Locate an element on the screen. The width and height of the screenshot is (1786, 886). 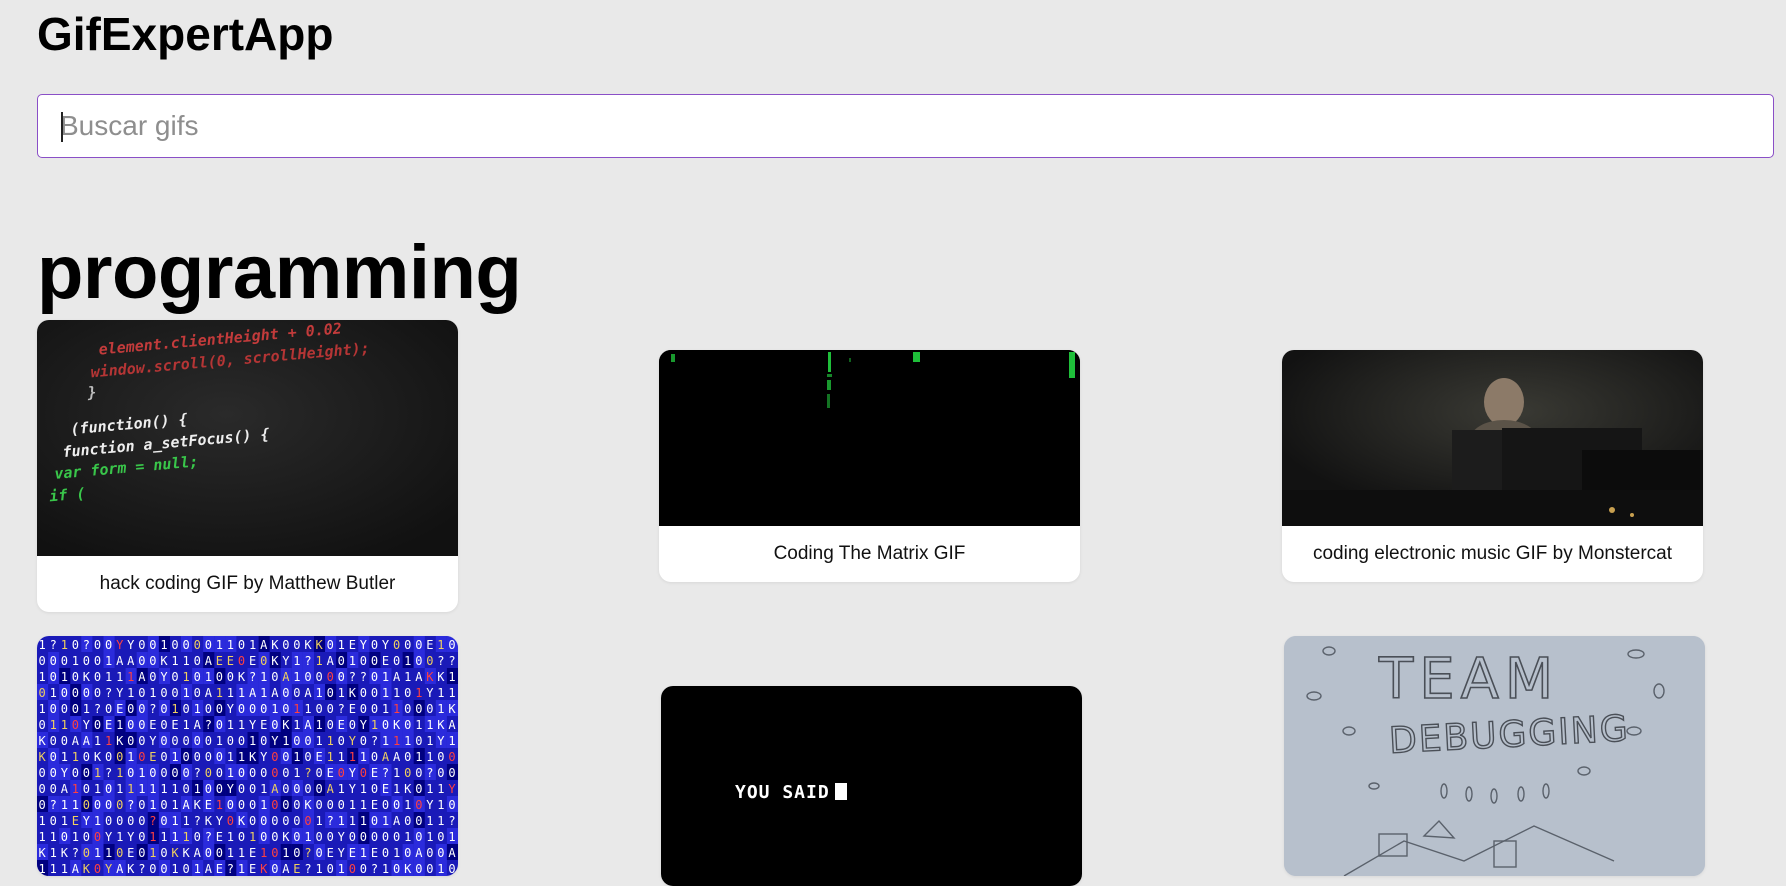
gif-card: TEAM DEBUGGING is located at coordinates (1494, 756).